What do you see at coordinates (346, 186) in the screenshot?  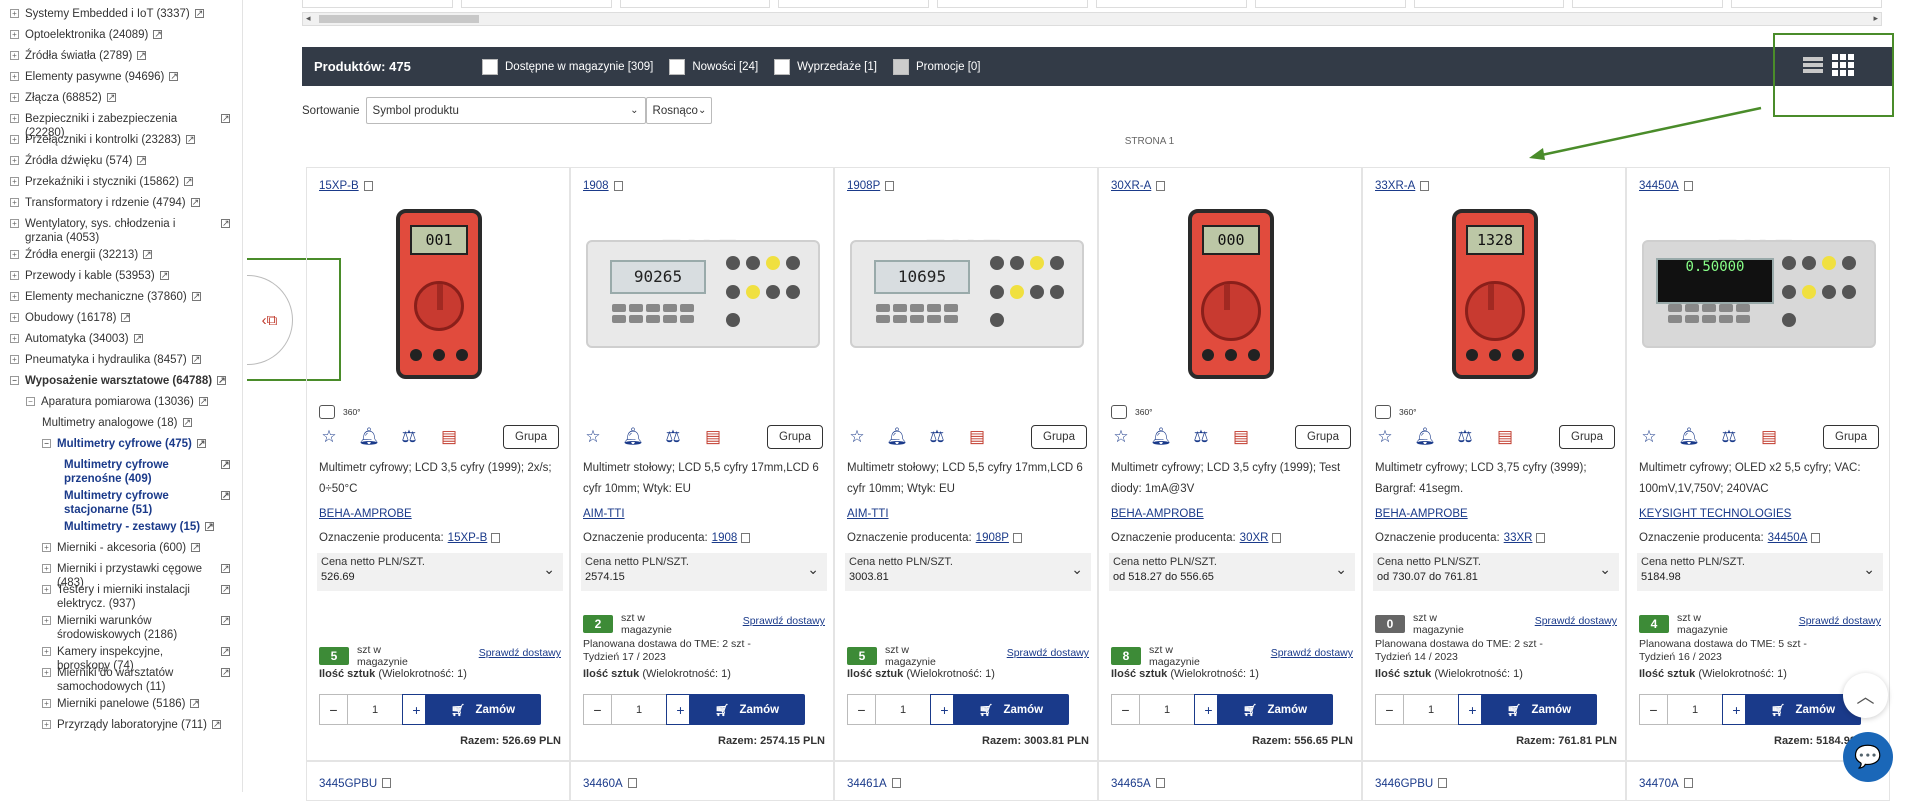 I see `product-symbol-link: 15XP-B` at bounding box center [346, 186].